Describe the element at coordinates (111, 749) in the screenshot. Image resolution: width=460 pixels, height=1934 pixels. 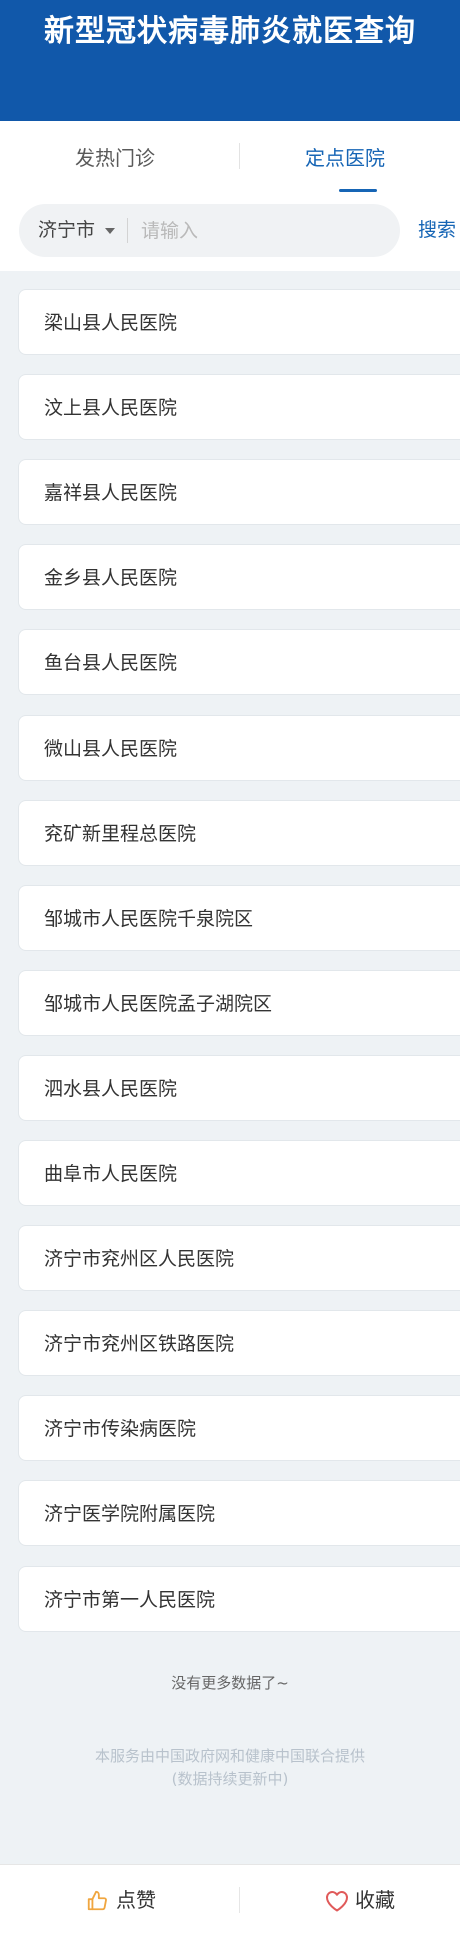
I see `hospital-name: 微山县人民医院` at that location.